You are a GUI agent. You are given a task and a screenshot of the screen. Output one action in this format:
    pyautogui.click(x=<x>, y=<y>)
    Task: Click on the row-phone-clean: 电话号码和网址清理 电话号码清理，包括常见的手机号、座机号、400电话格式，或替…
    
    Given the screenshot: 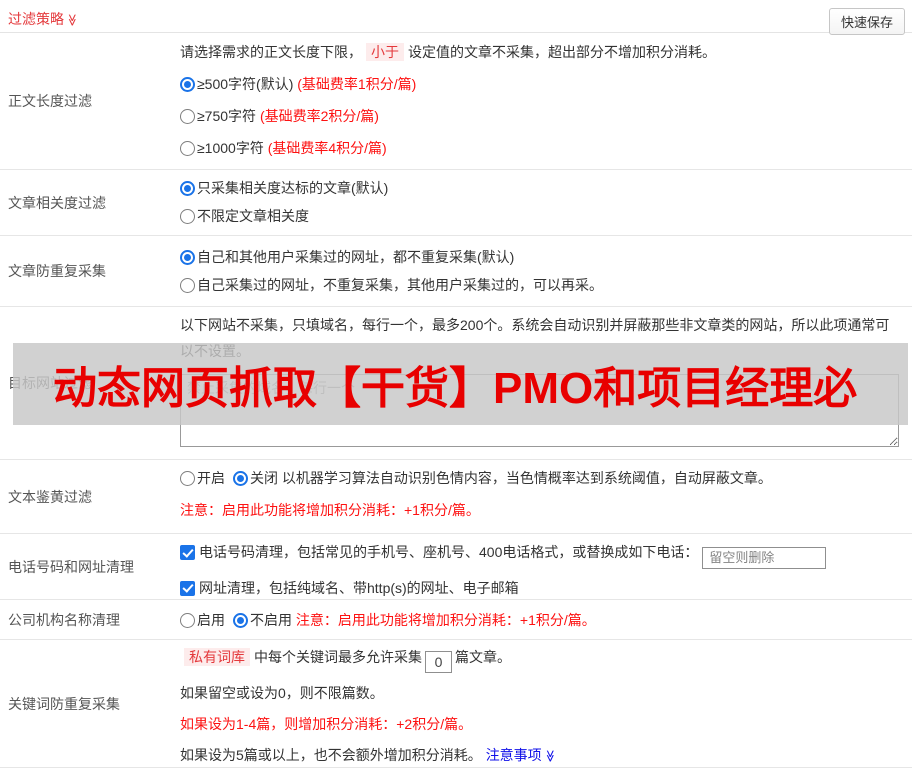 What is the action you would take?
    pyautogui.click(x=456, y=567)
    